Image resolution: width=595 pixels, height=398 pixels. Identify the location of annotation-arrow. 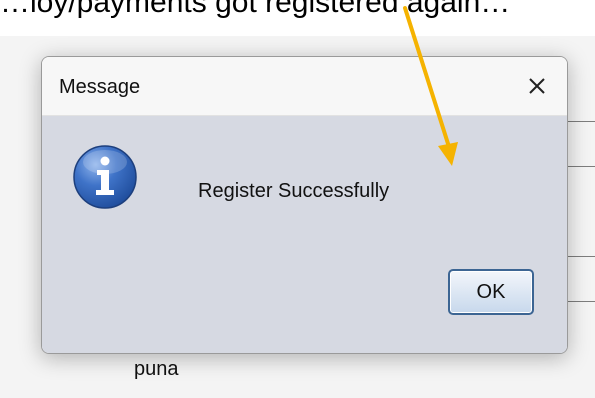
(430, 86).